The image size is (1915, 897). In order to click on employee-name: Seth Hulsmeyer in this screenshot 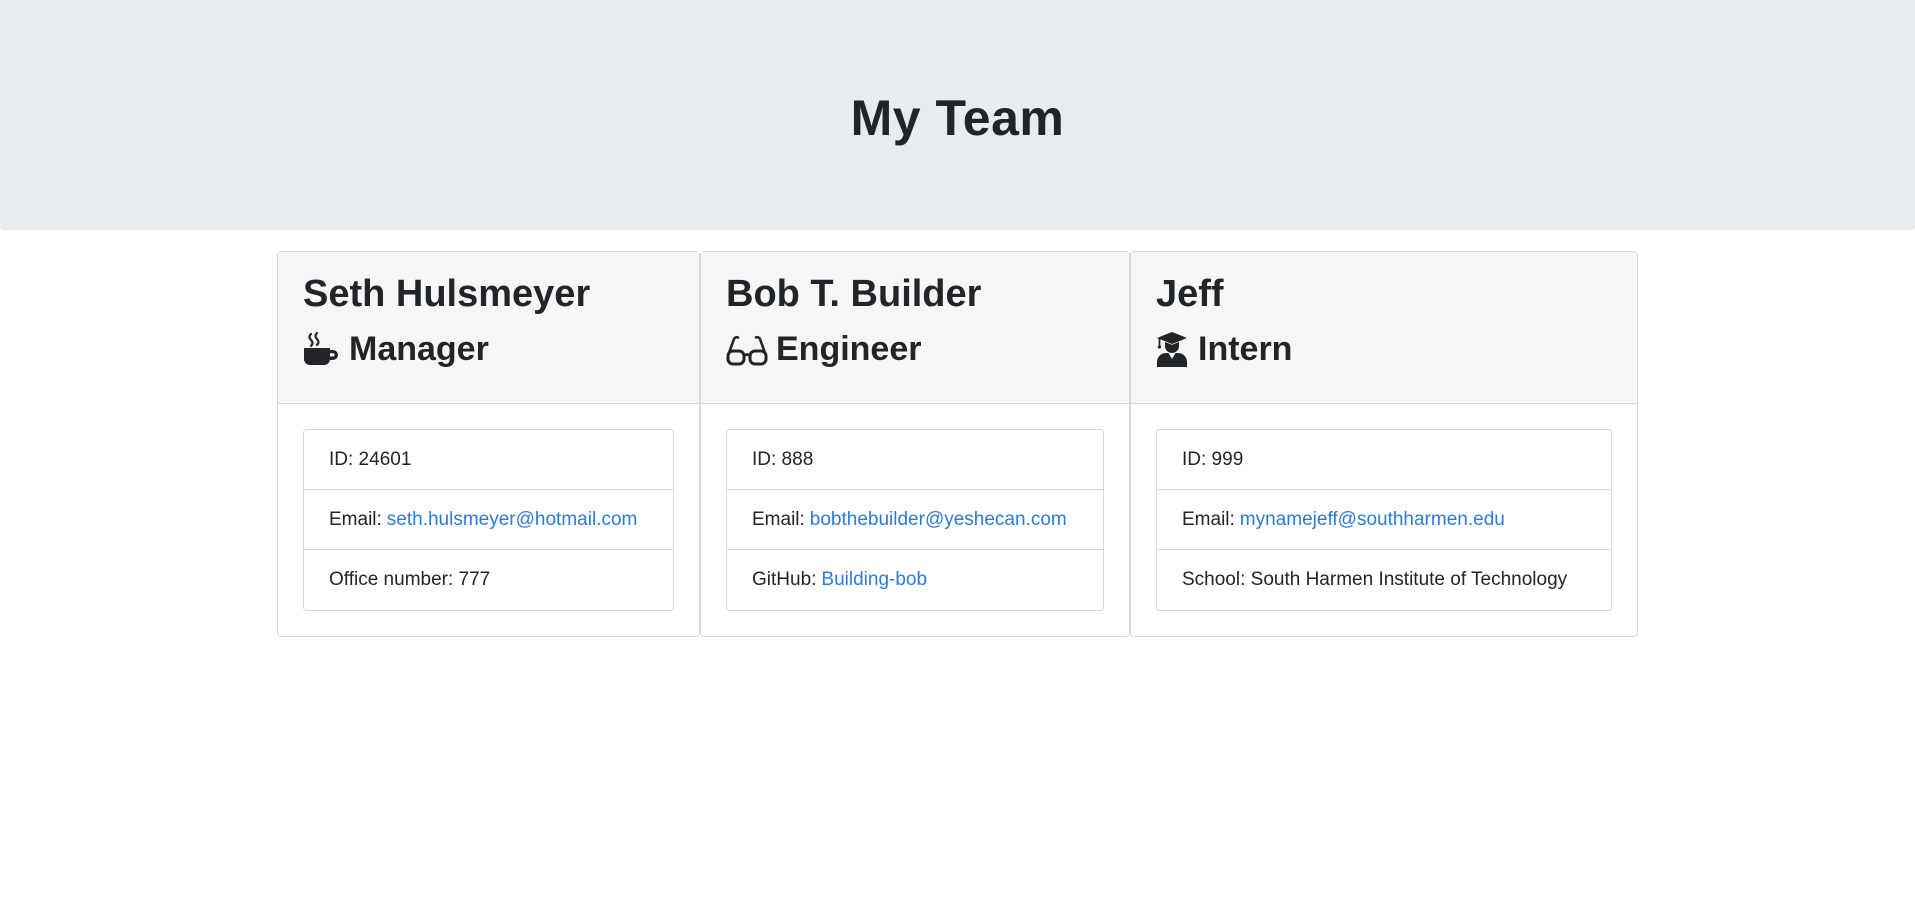, I will do `click(447, 294)`.